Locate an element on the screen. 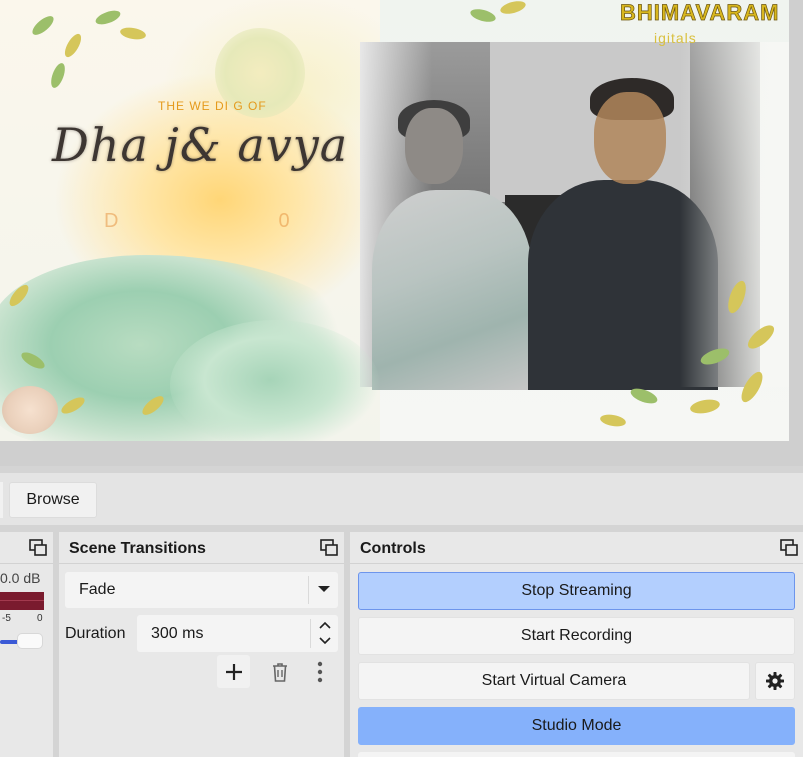  source-toolbar: Browse is located at coordinates (401, 499).